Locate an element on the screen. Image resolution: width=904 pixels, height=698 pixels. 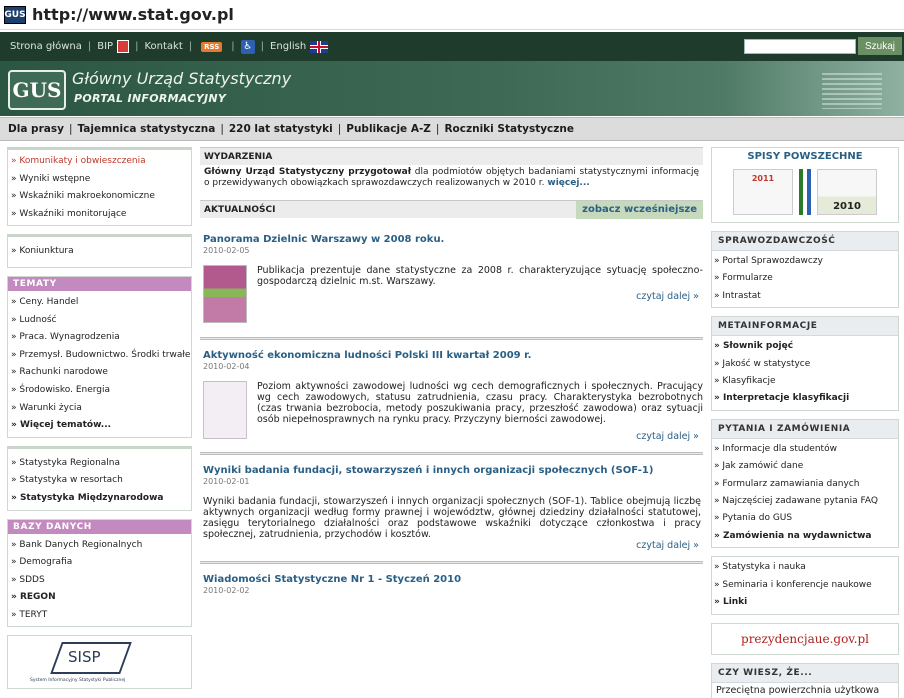
bazy-heading: BAZY DANYCH is located at coordinates (99, 526).